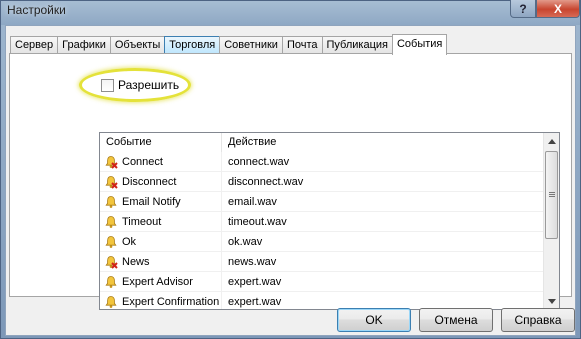 This screenshot has height=339, width=581. What do you see at coordinates (84, 45) in the screenshot?
I see `tab-1: Графики` at bounding box center [84, 45].